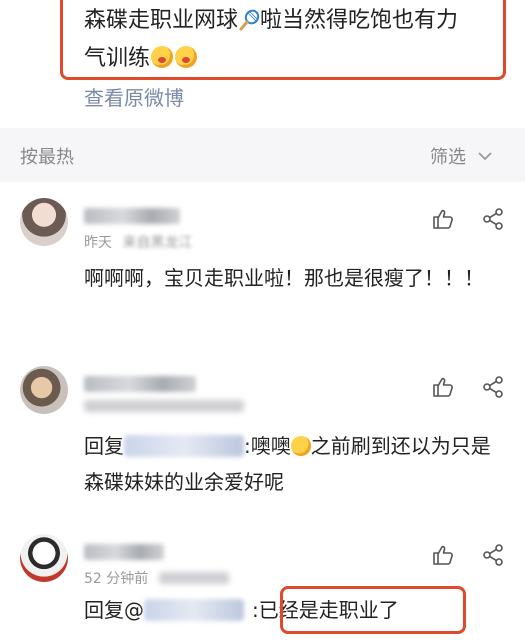 This screenshot has width=525, height=640. What do you see at coordinates (164, 406) in the screenshot?
I see `comment-meta-blurred` at bounding box center [164, 406].